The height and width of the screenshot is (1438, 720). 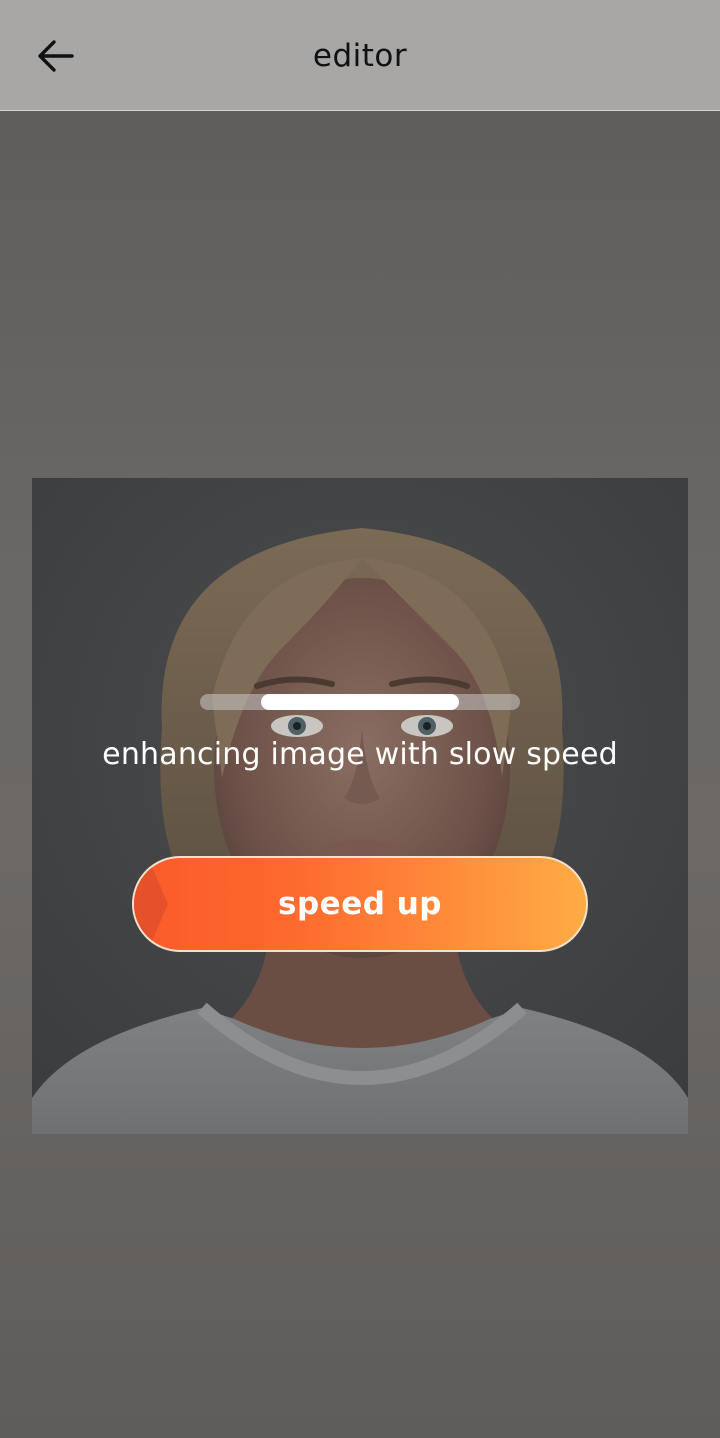 I want to click on status-text: enhancing image with slow speed, so click(x=360, y=754).